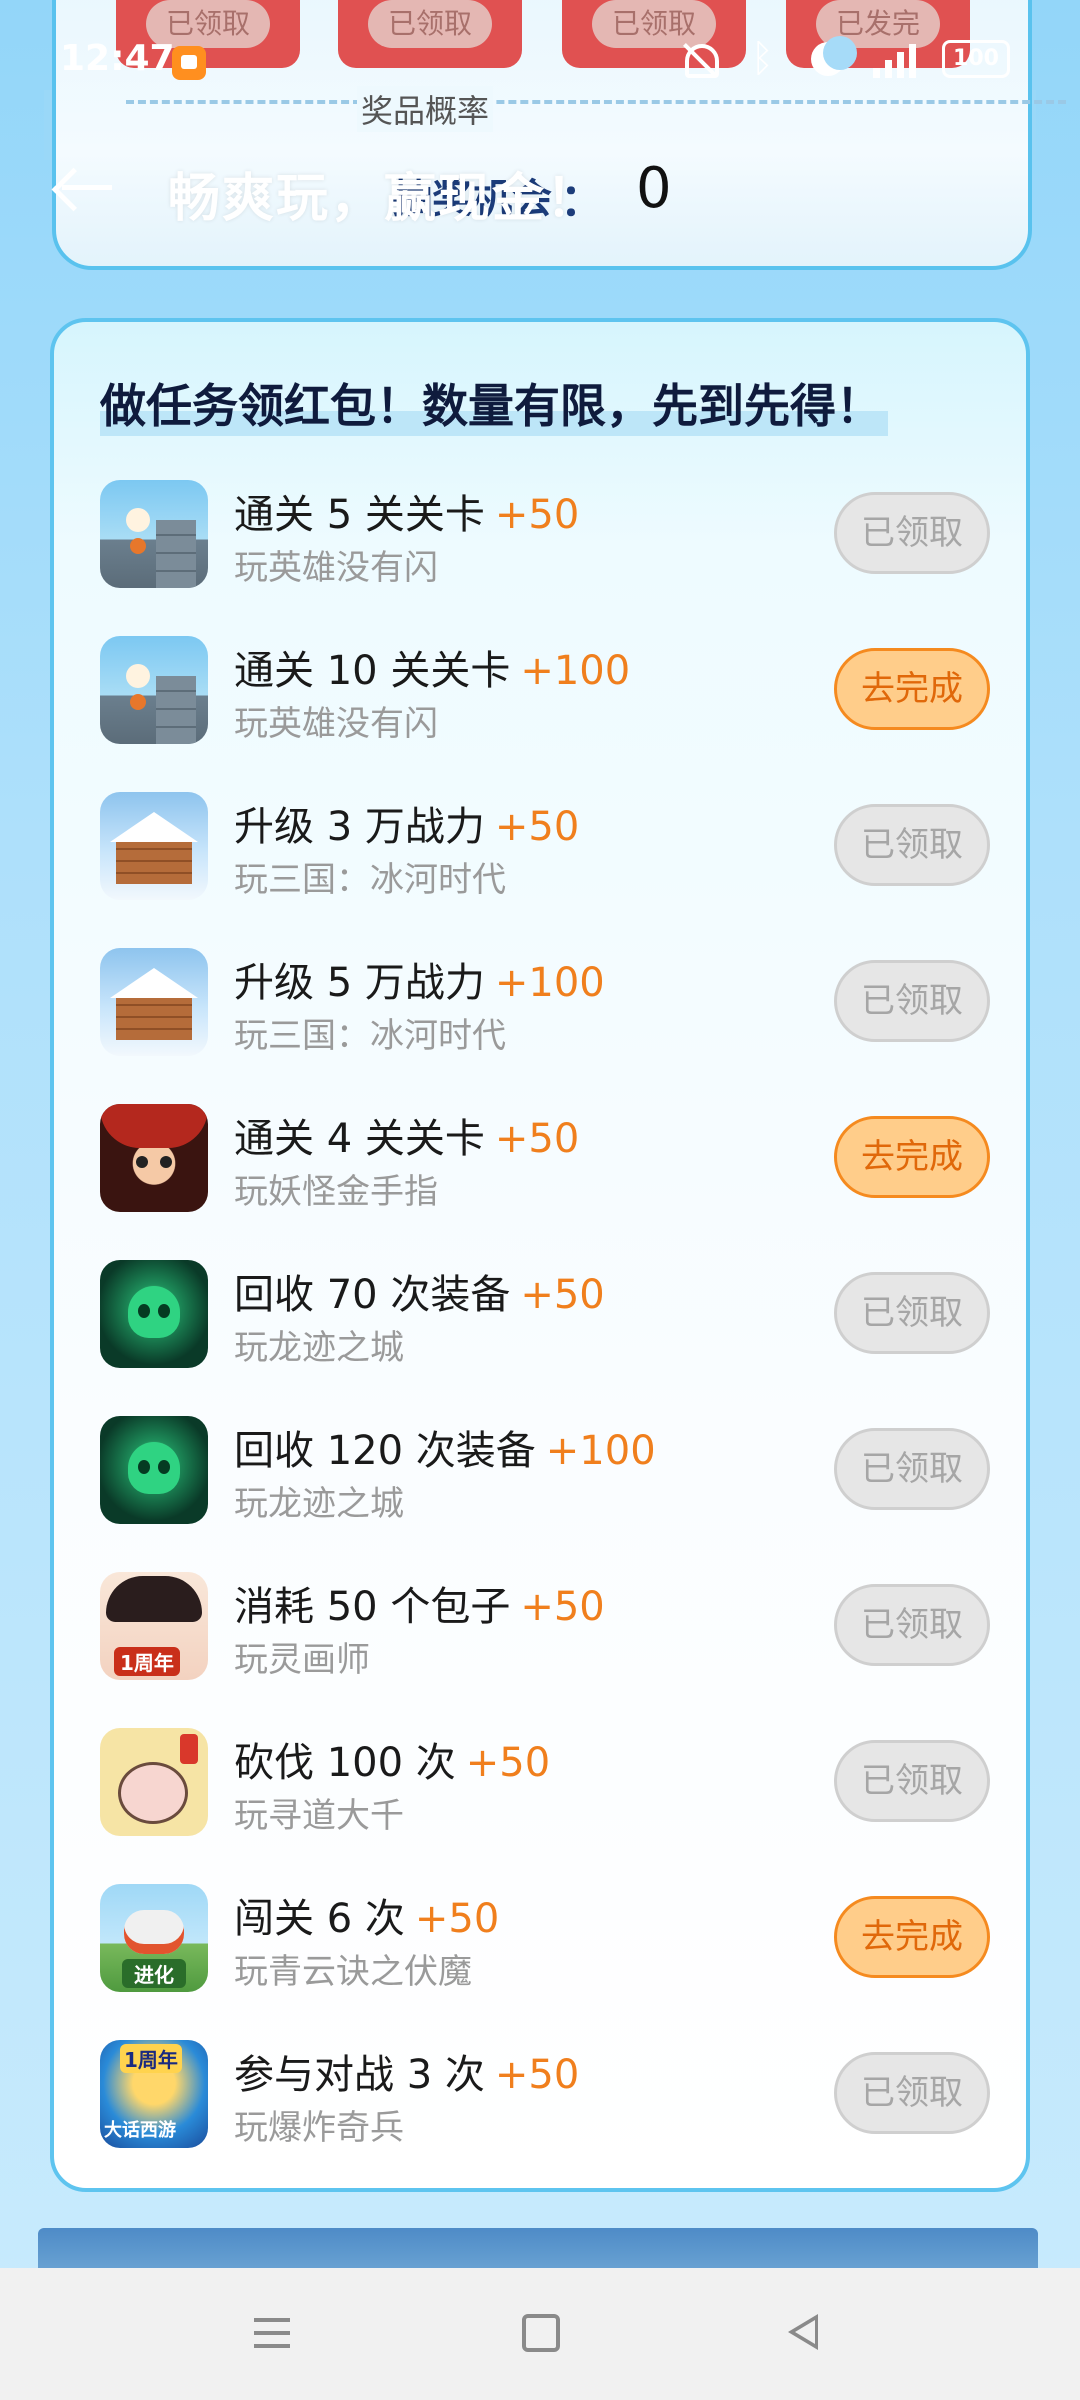  I want to click on task-row: 升级 3 万战力 +50 玩三国：冰河时代 已领取, so click(545, 847).